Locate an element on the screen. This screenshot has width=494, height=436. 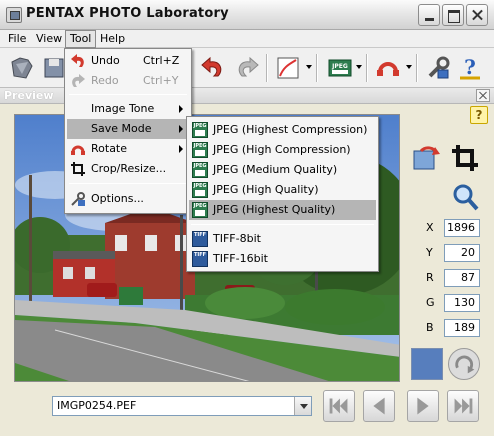
r-label: R is located at coordinates (430, 277).